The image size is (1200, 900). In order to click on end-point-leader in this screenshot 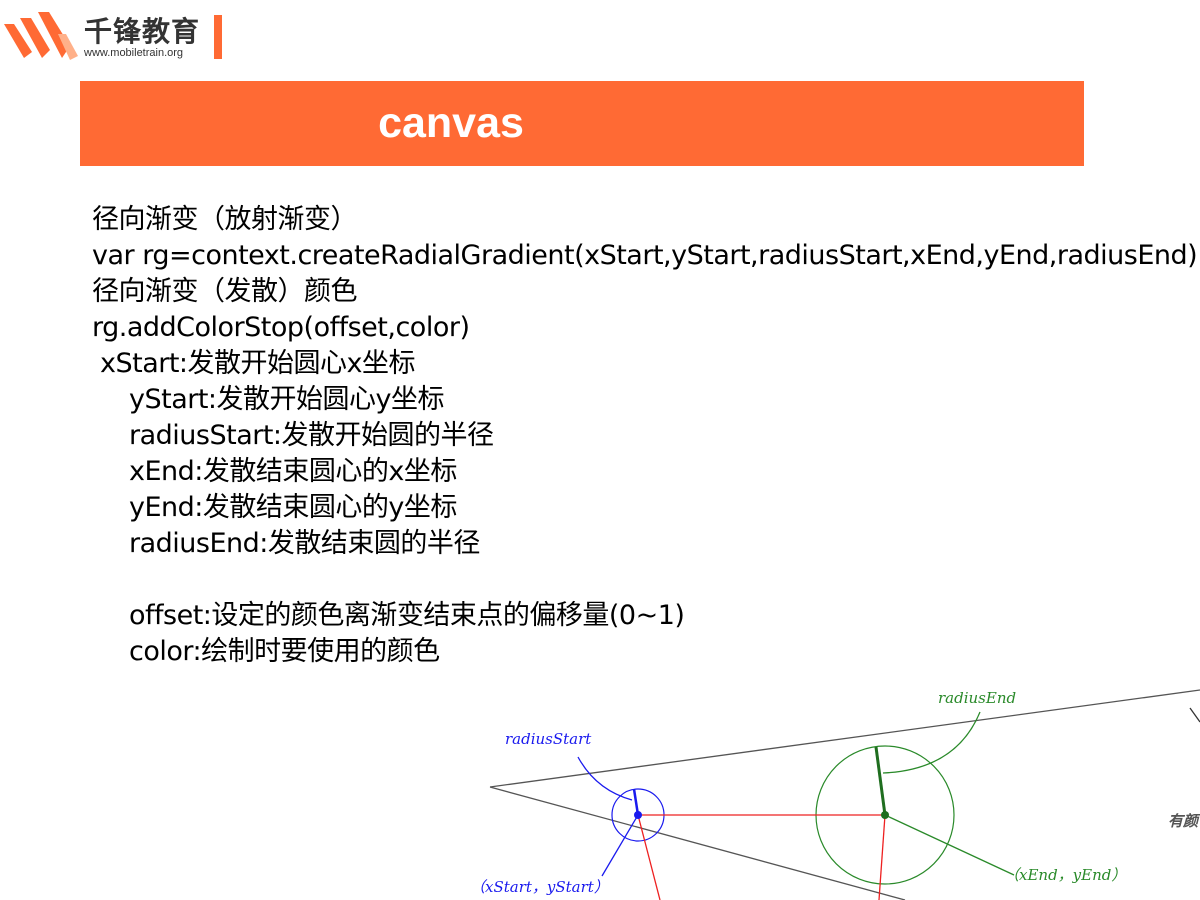, I will do `click(949, 845)`.